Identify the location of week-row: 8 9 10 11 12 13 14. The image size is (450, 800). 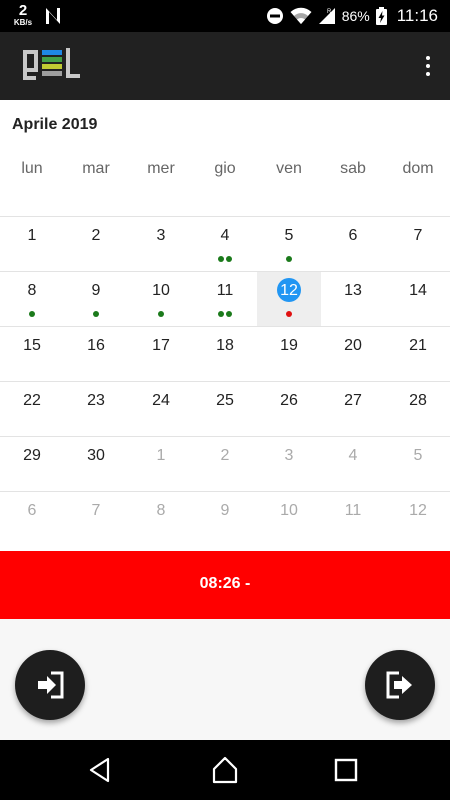
(225, 298).